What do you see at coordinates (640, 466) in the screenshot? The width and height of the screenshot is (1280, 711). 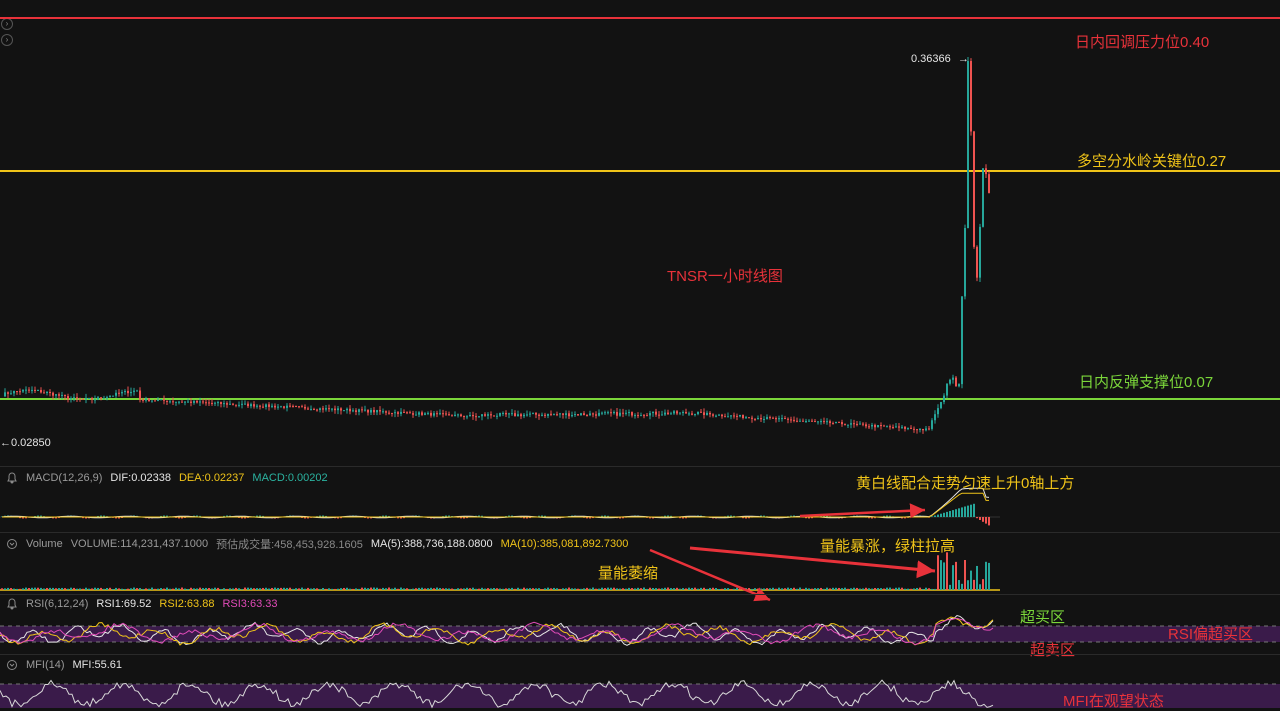 I see `panel-divider` at bounding box center [640, 466].